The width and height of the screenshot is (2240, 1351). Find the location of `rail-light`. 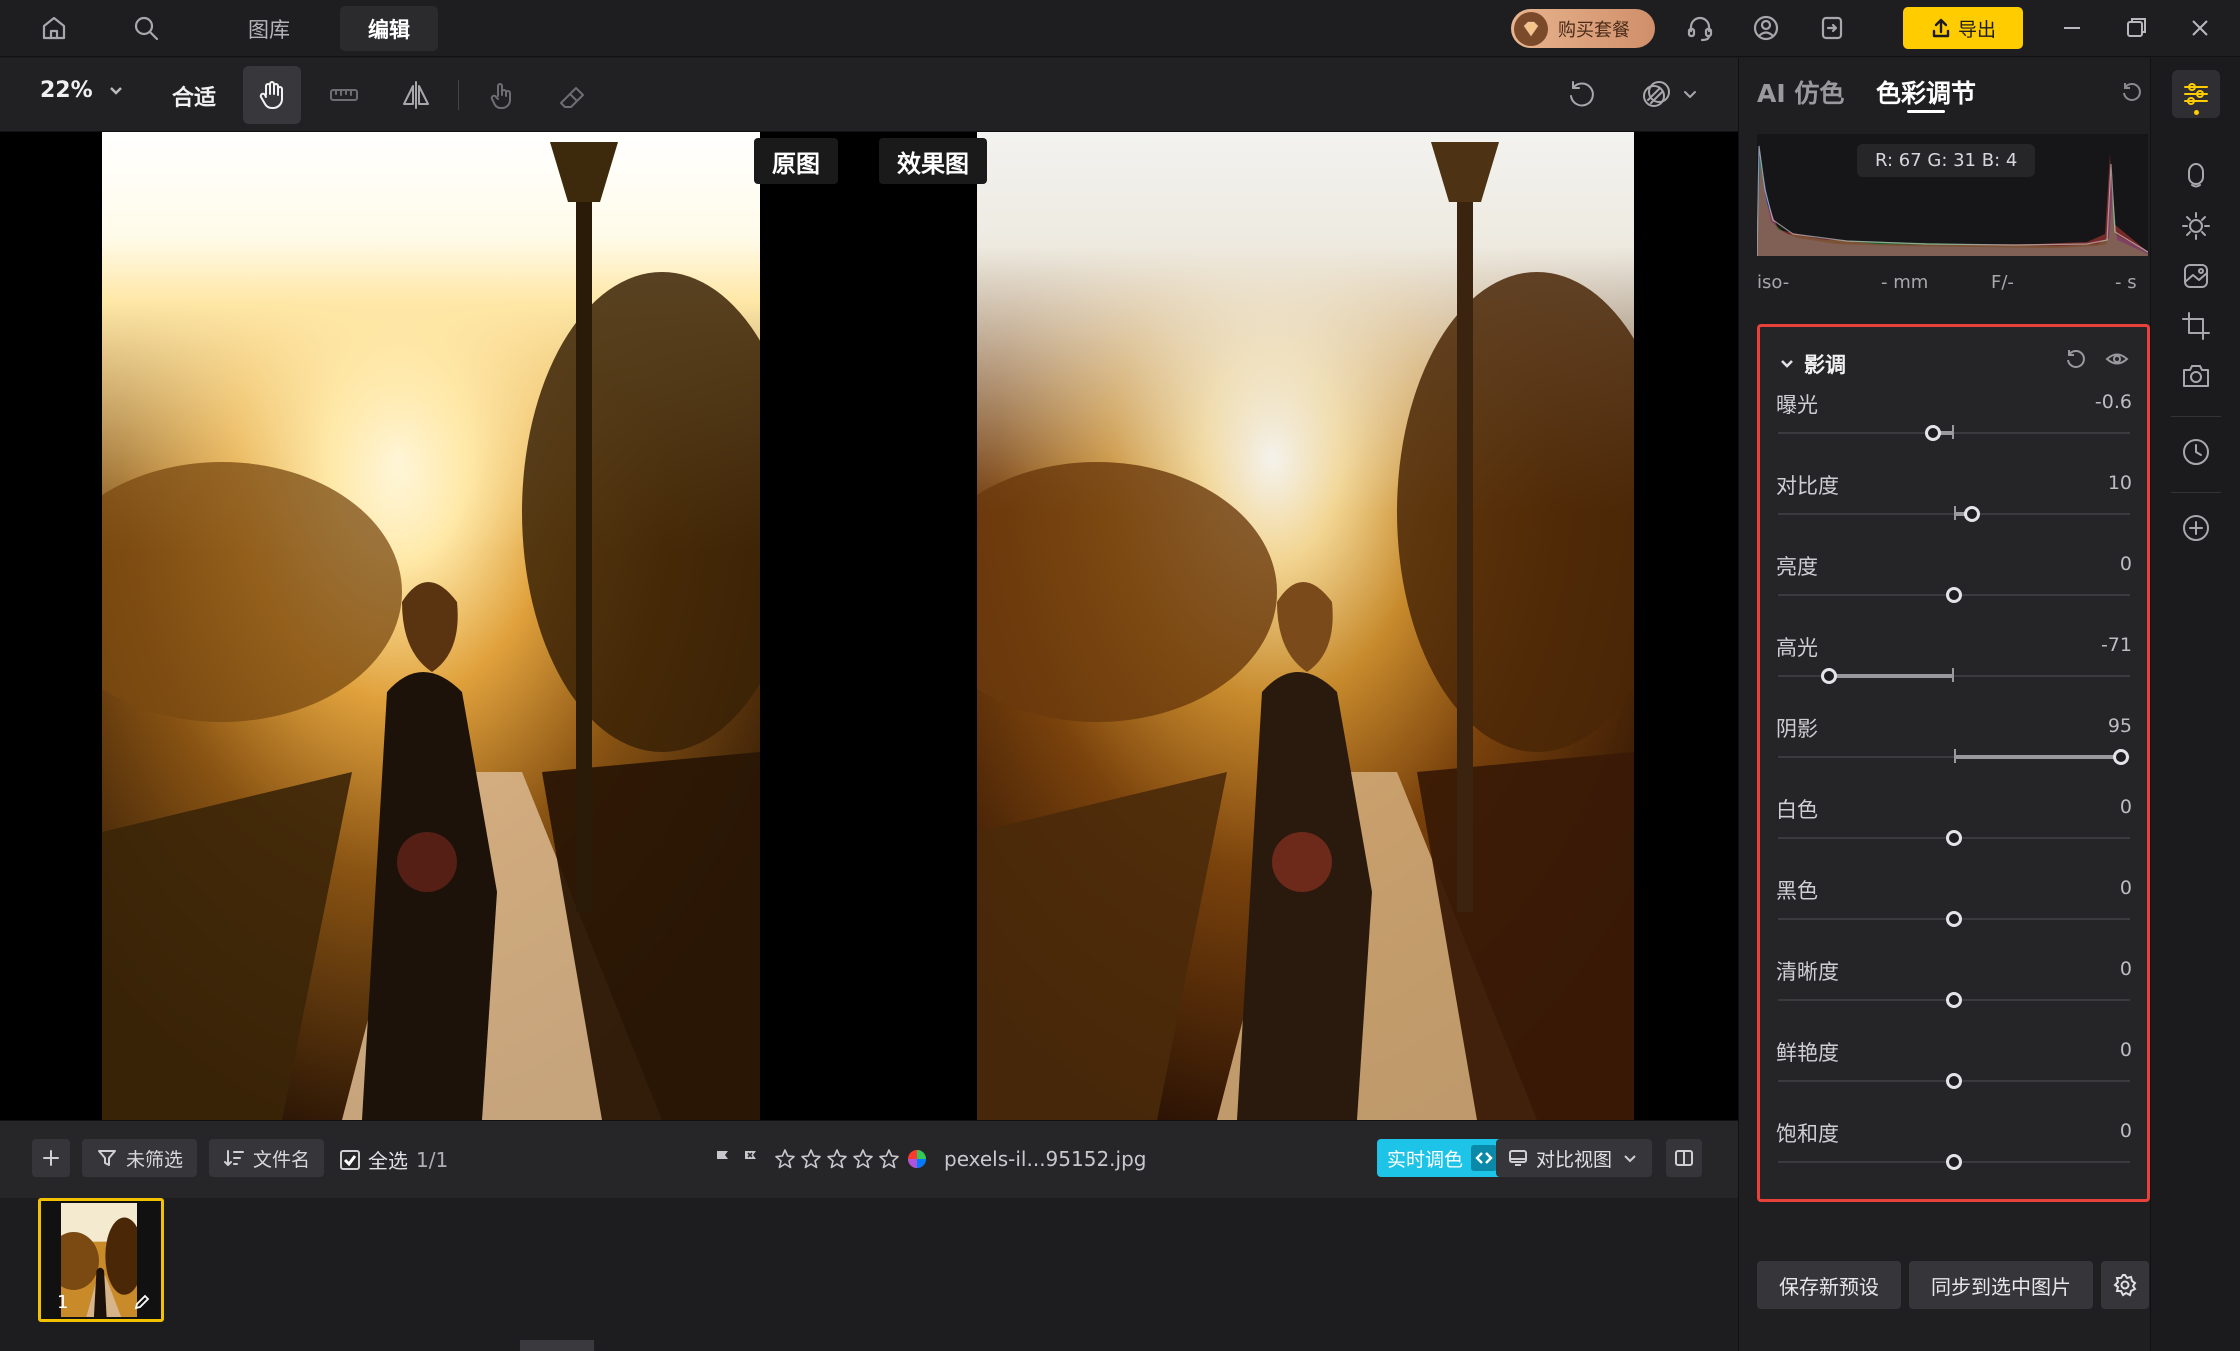

rail-light is located at coordinates (2196, 226).